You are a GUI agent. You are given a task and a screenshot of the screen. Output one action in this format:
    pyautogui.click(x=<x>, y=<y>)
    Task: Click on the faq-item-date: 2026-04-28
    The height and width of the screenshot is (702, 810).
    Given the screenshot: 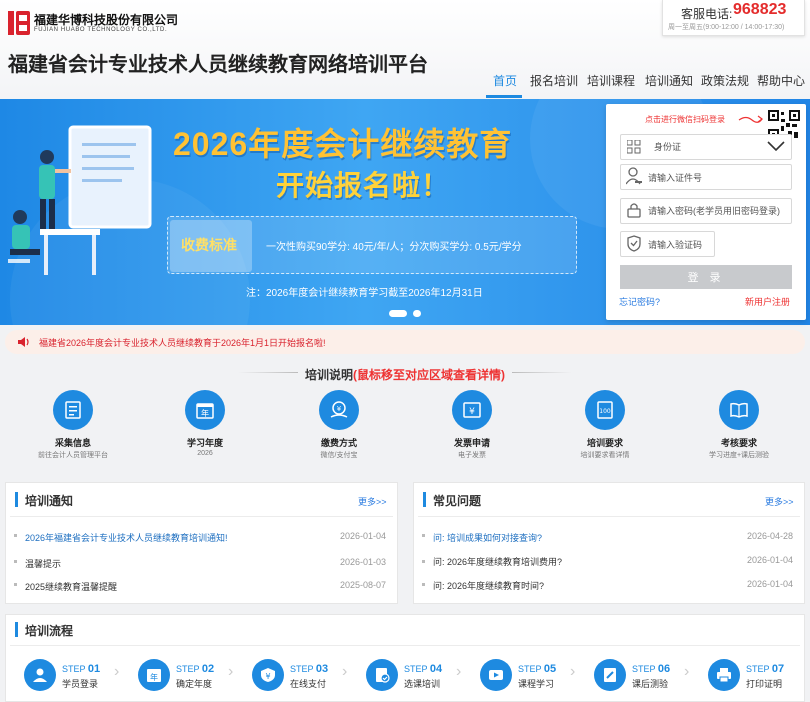 What is the action you would take?
    pyautogui.click(x=770, y=536)
    